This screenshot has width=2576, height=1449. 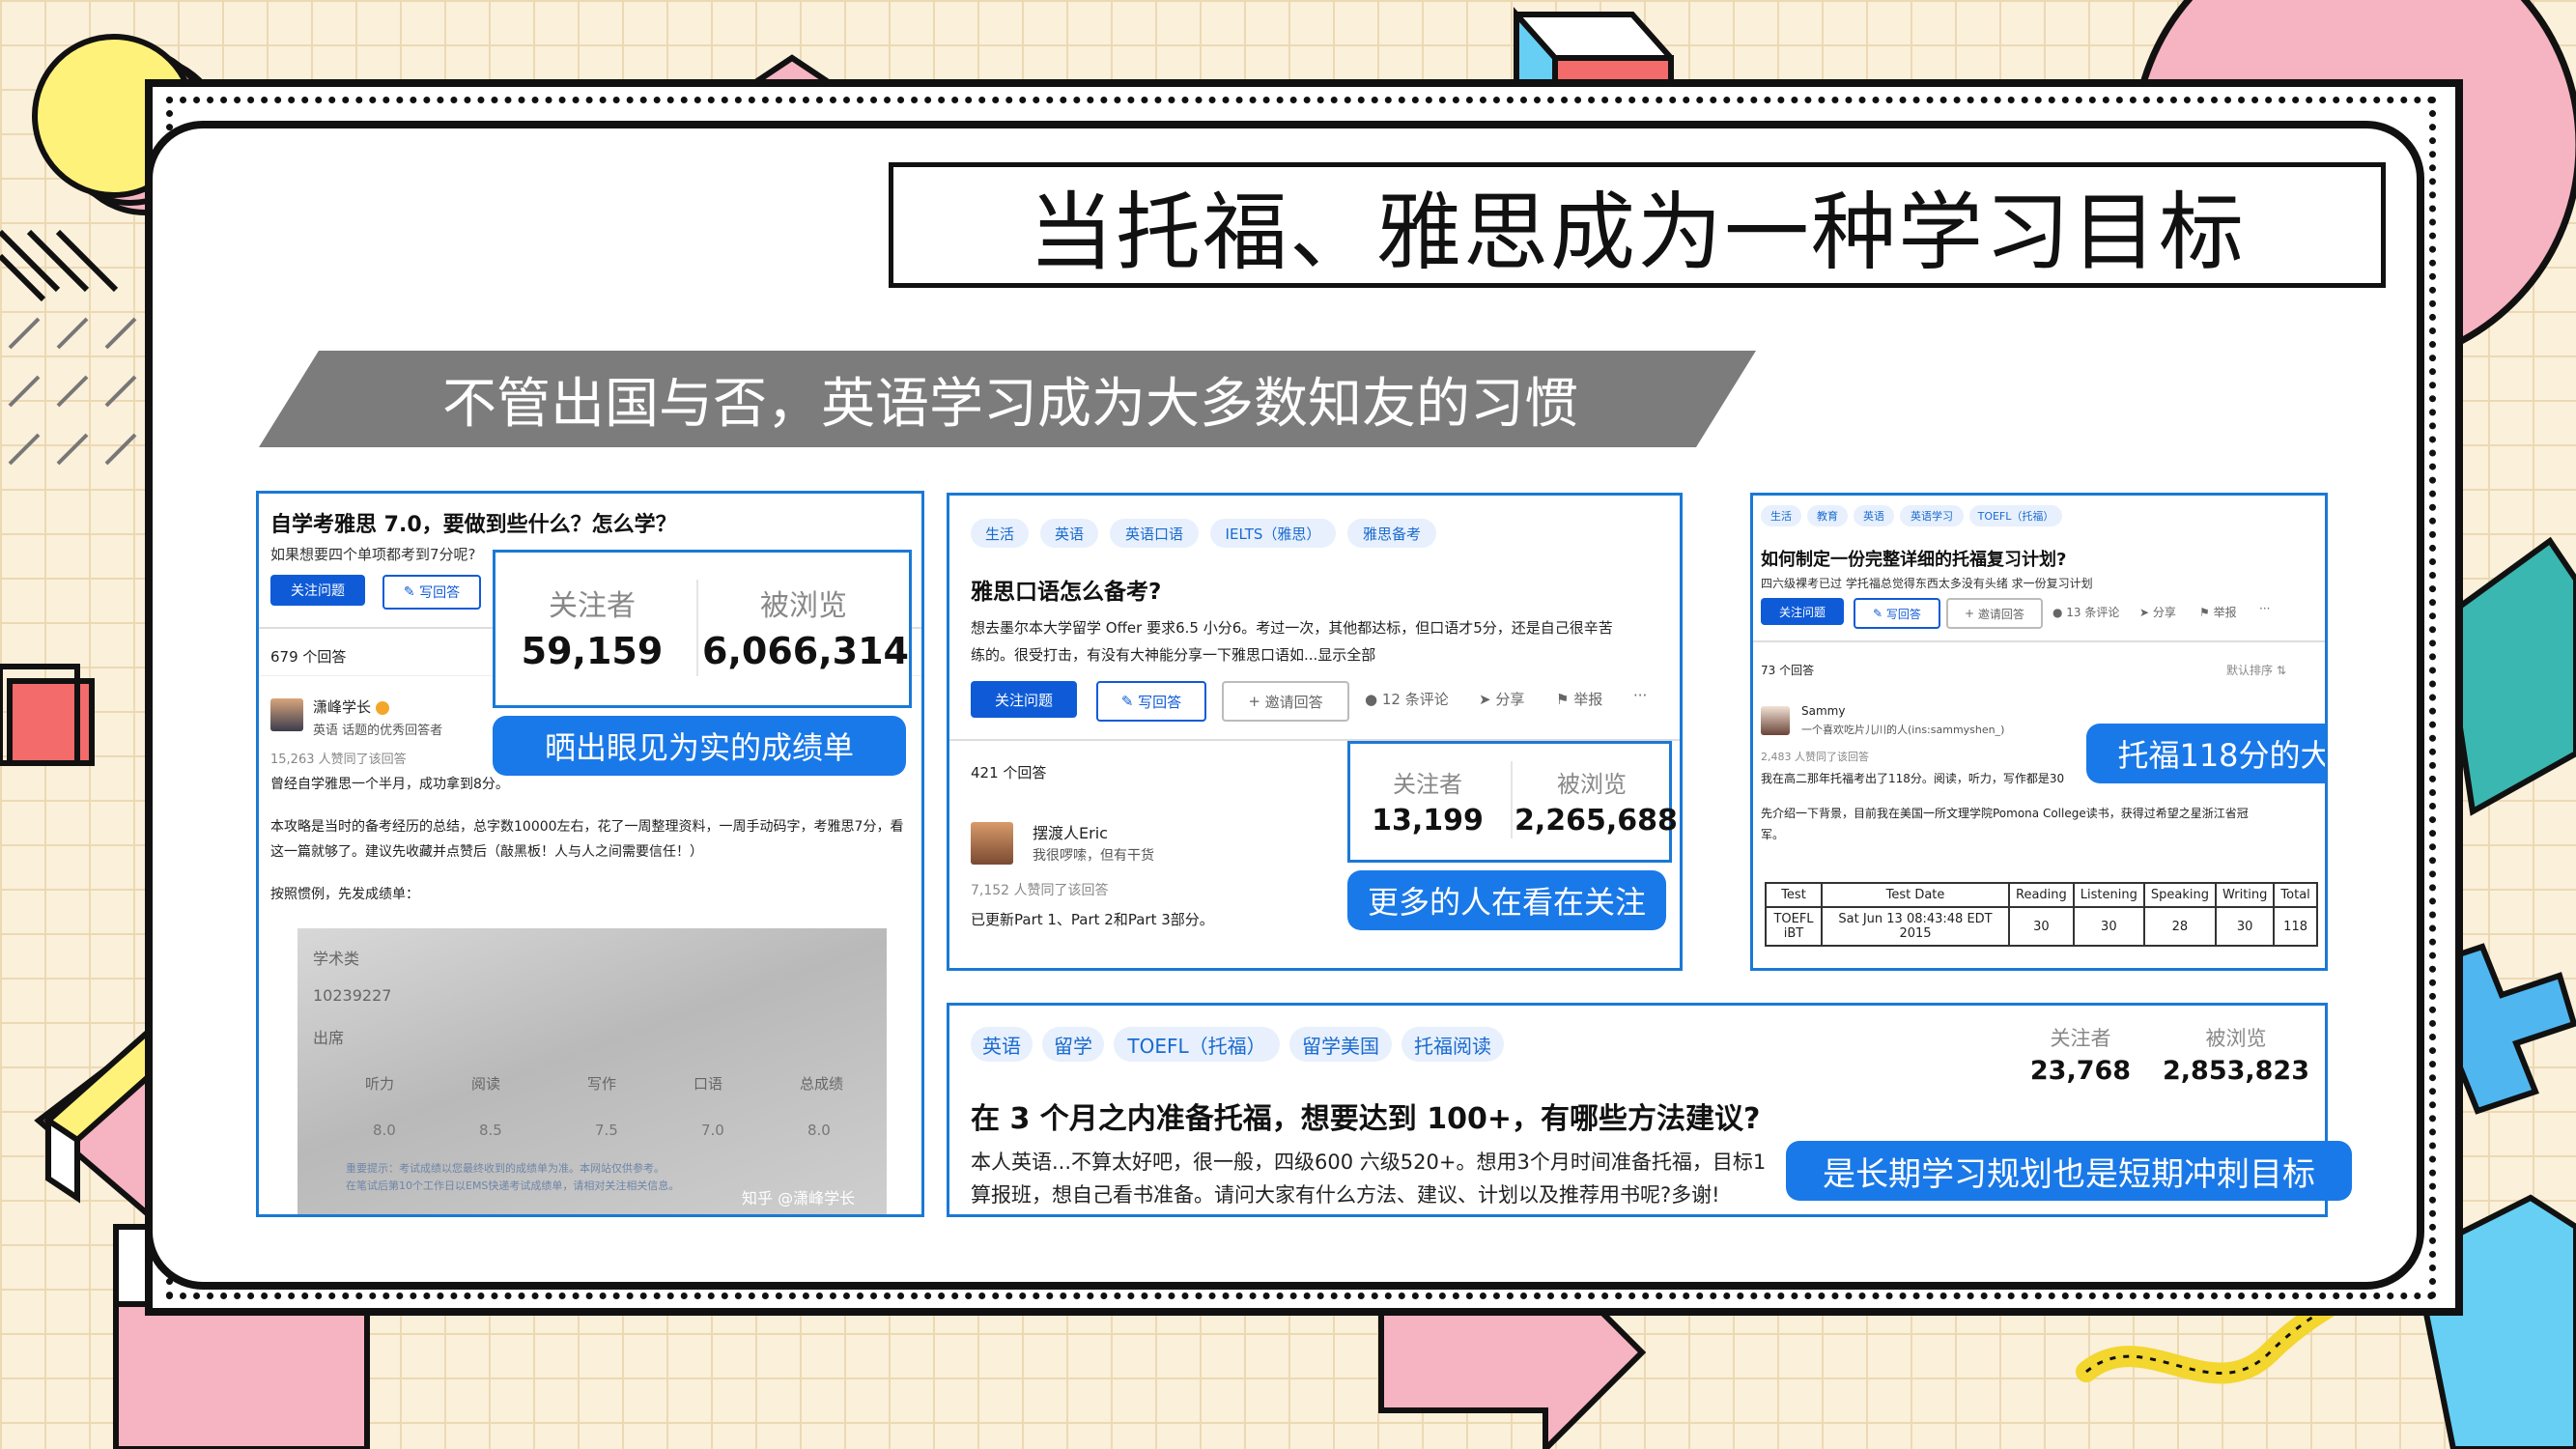 What do you see at coordinates (1391, 533) in the screenshot?
I see `card2-tag-5: 雅思备考` at bounding box center [1391, 533].